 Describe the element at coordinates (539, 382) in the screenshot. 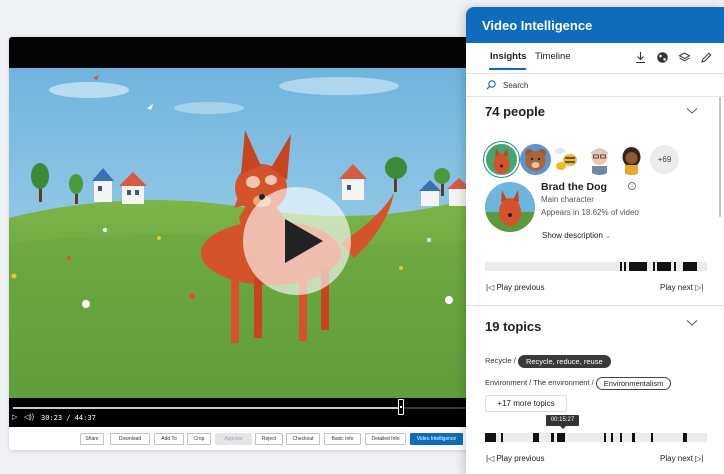

I see `topic-path: Environment / The environment /` at that location.